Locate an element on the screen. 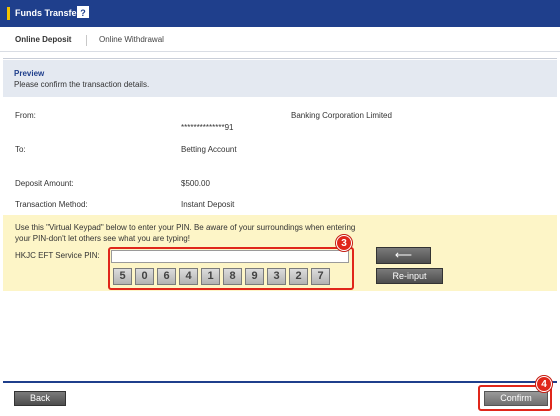 The height and width of the screenshot is (416, 560). backspace-arrow-icon: ⟵ is located at coordinates (403, 255).